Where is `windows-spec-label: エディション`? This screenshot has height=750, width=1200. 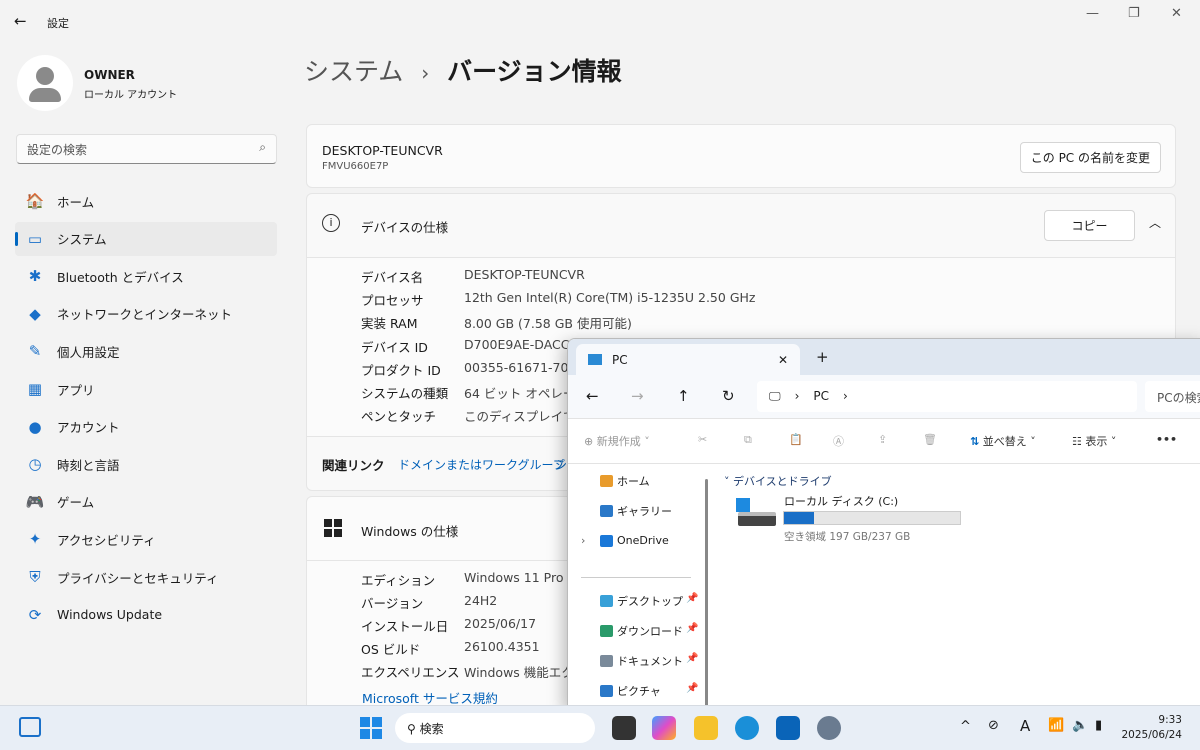
windows-spec-label: エディション is located at coordinates (398, 580).